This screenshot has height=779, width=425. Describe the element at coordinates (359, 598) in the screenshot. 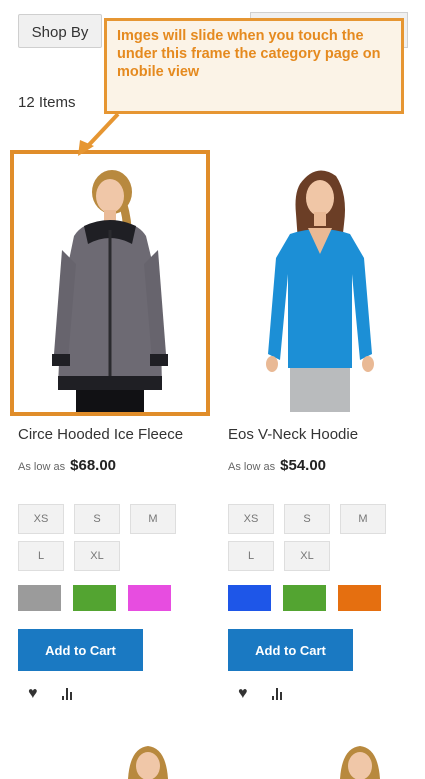

I see `color-swatch-orange` at that location.